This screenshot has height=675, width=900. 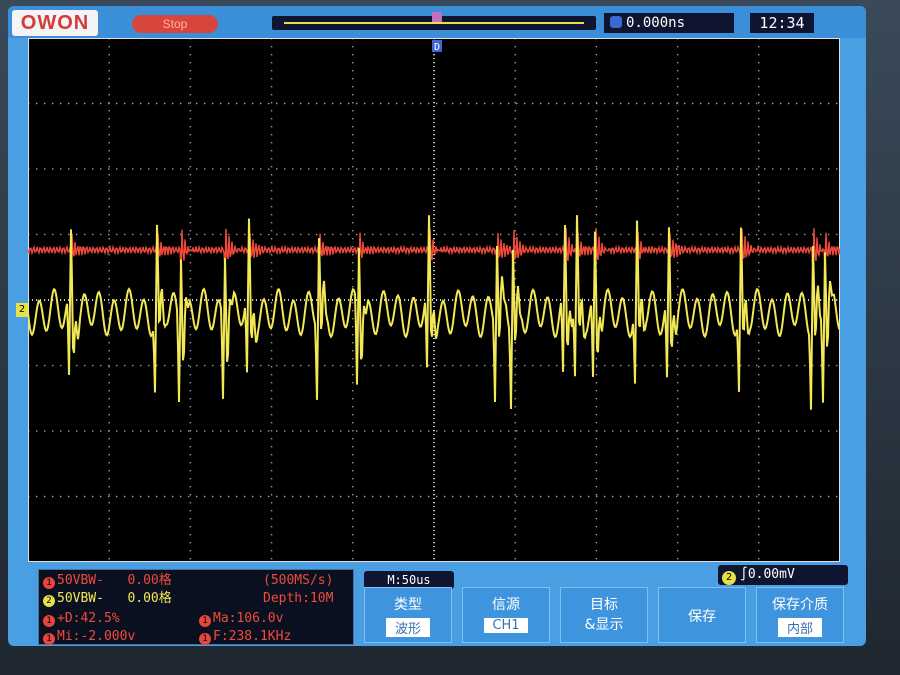 I want to click on trigger-time-marker-label: D, so click(x=437, y=47).